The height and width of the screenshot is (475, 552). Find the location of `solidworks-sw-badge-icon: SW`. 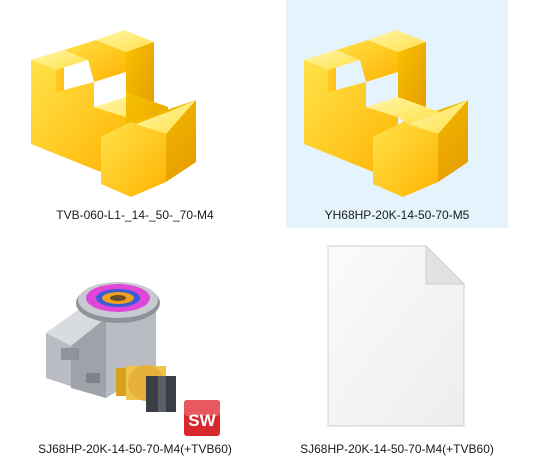

solidworks-sw-badge-icon: SW is located at coordinates (202, 418).